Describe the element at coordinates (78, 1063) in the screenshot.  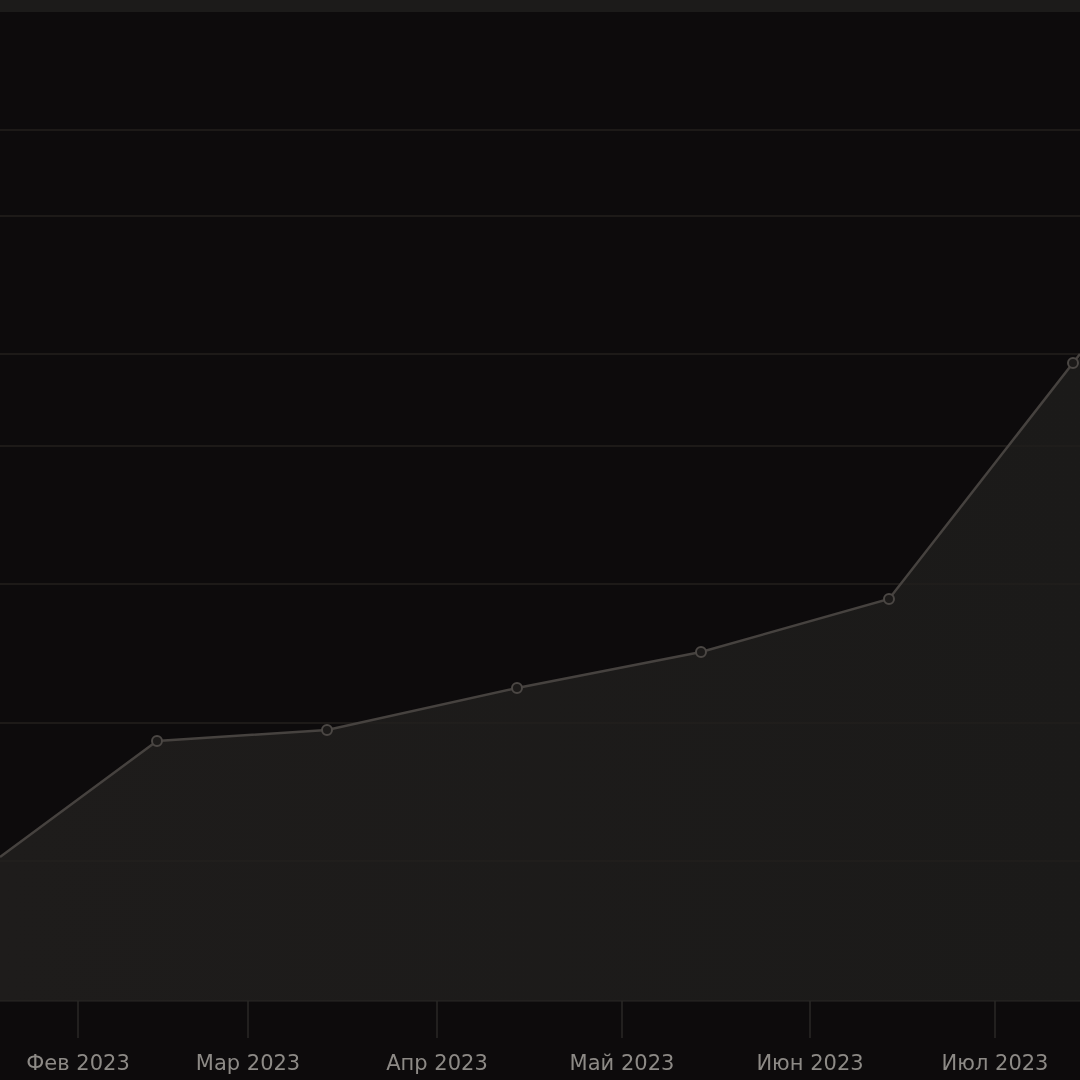
I see `axis-label: Фев 2023` at that location.